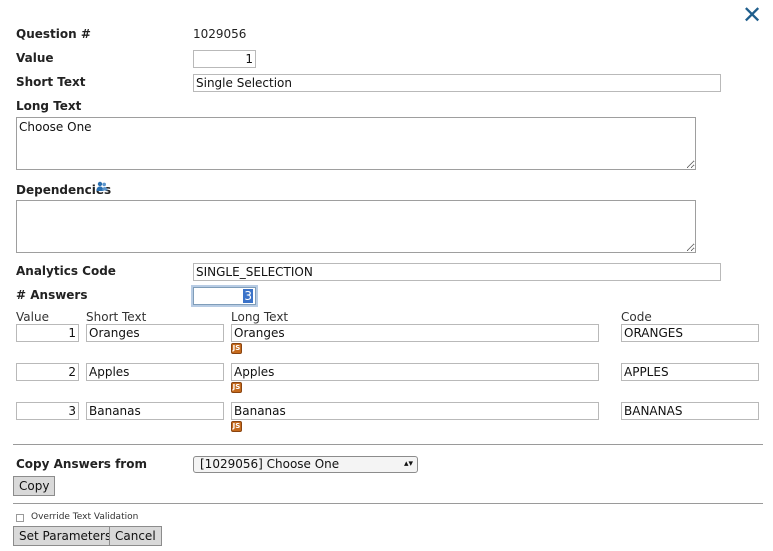 This screenshot has width=773, height=551. What do you see at coordinates (248, 296) in the screenshot?
I see `answers-count-value: 3` at bounding box center [248, 296].